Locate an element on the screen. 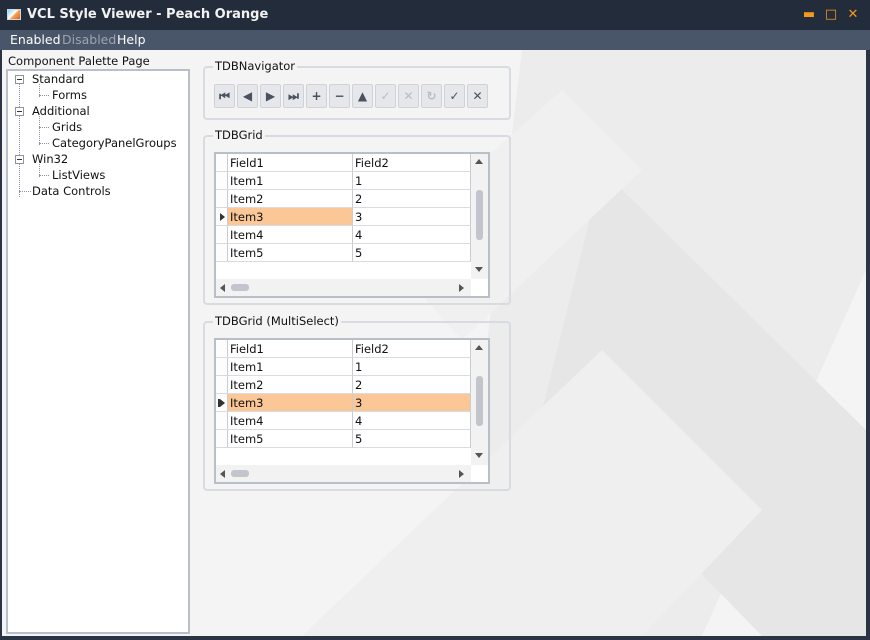 The width and height of the screenshot is (870, 640). apply-updates-icon: ✓ is located at coordinates (454, 96).